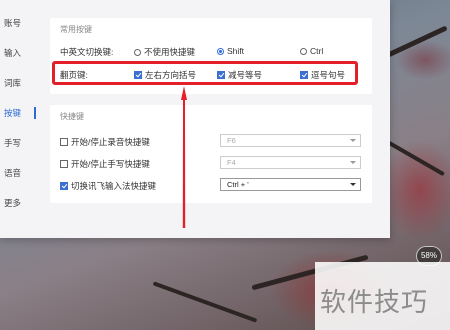  Describe the element at coordinates (64, 186) in the screenshot. I see `checkbox-checked-icon` at that location.